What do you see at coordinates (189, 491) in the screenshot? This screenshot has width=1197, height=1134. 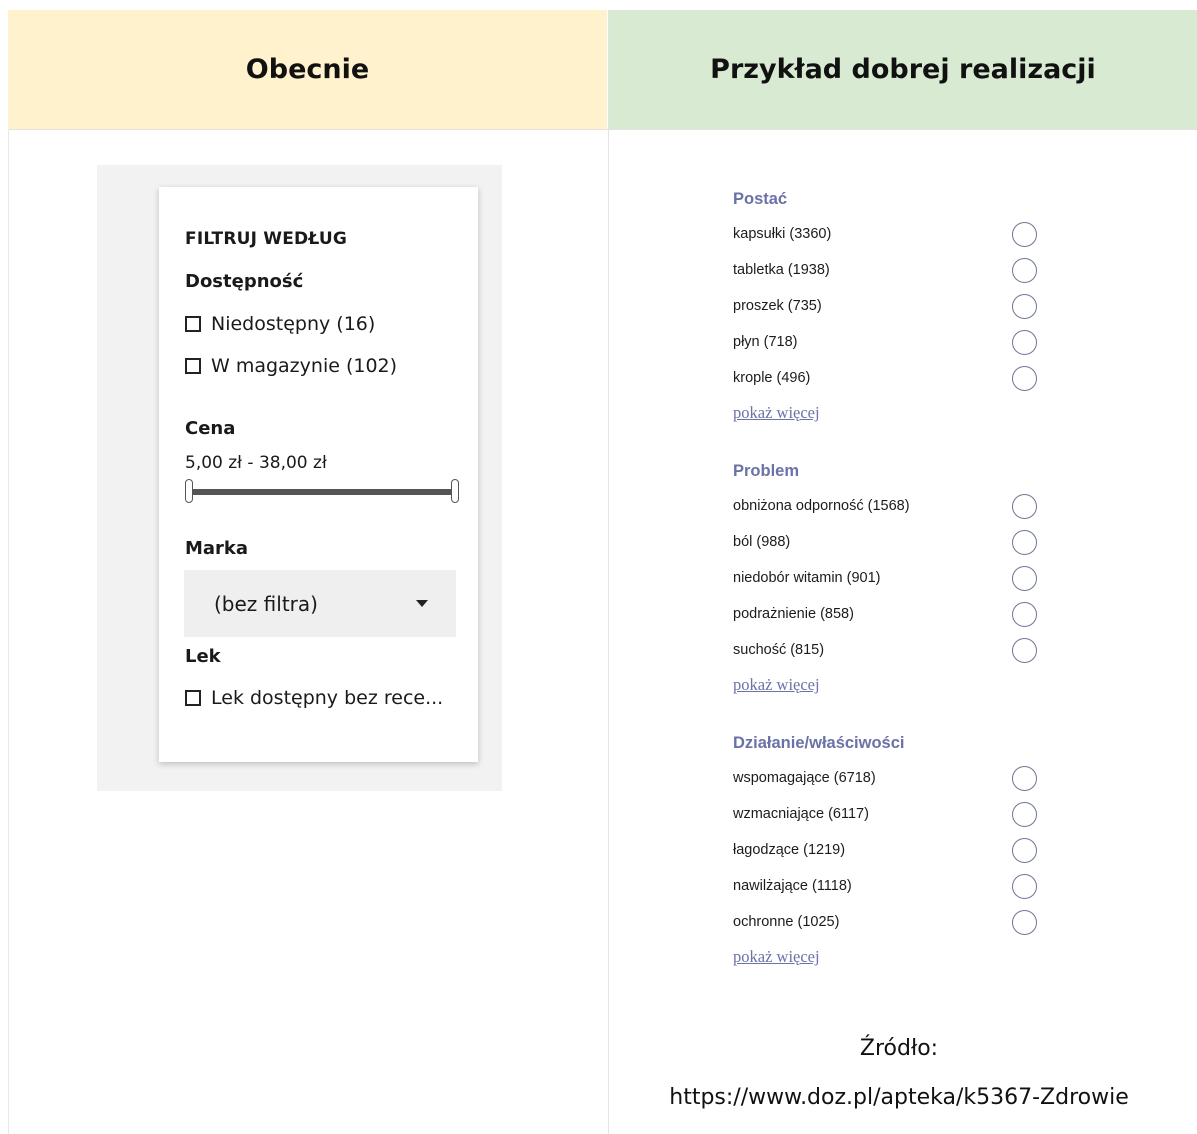 I see `slider-min-handle` at bounding box center [189, 491].